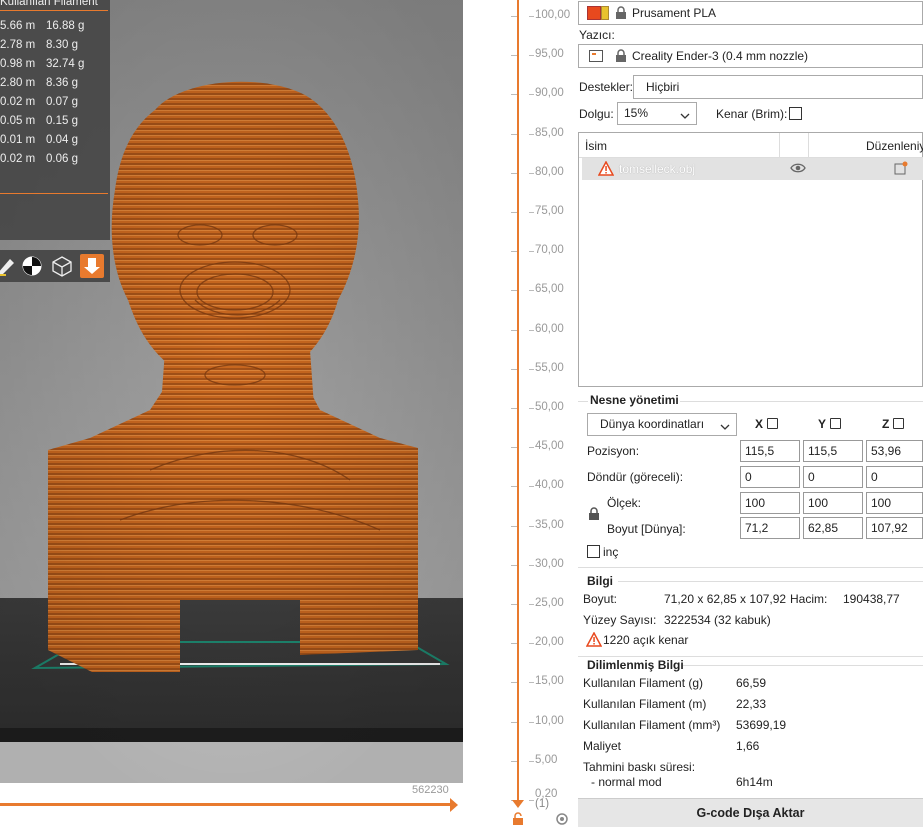  What do you see at coordinates (553, 15) in the screenshot?
I see `layer-height-label: 100,00` at bounding box center [553, 15].